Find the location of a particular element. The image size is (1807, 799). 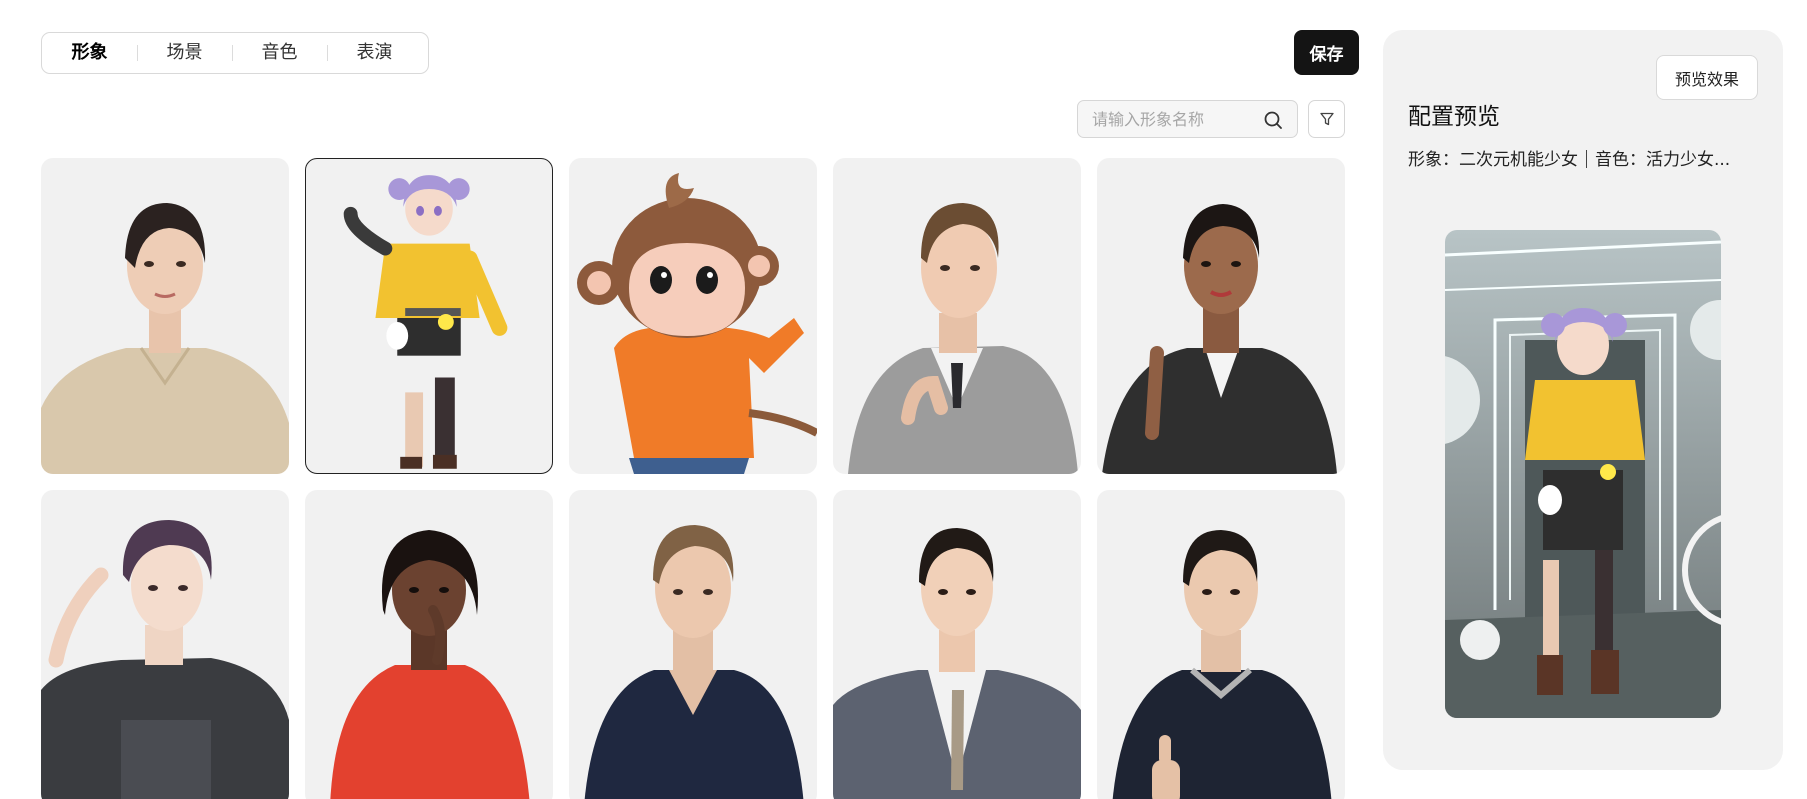

avatar-card-selected is located at coordinates (429, 316).